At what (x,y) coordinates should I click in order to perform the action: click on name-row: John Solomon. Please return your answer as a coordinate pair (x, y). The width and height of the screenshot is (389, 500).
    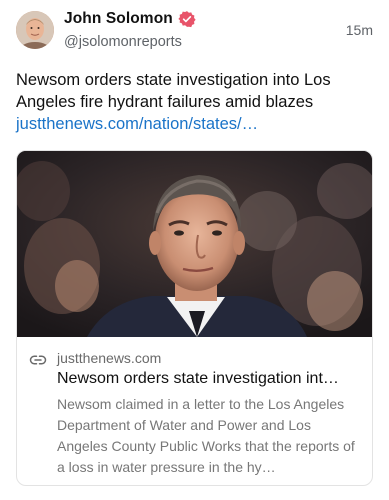
    Looking at the image, I should click on (130, 19).